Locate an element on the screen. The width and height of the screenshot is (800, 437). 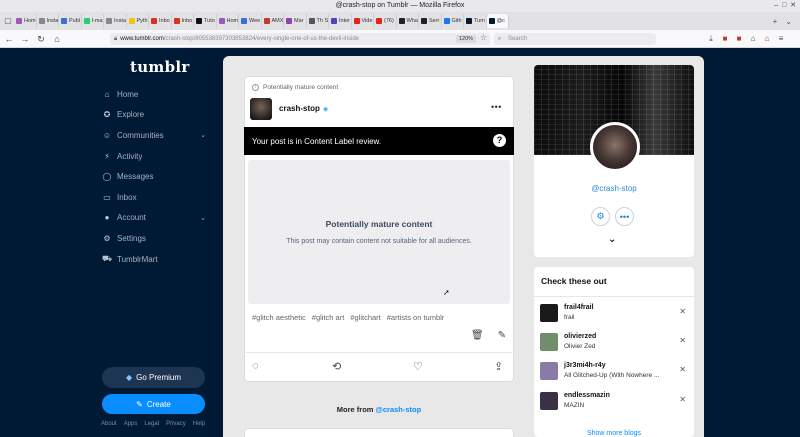
sidebar-item-explore: ✪ Explore is located at coordinates (155, 115).